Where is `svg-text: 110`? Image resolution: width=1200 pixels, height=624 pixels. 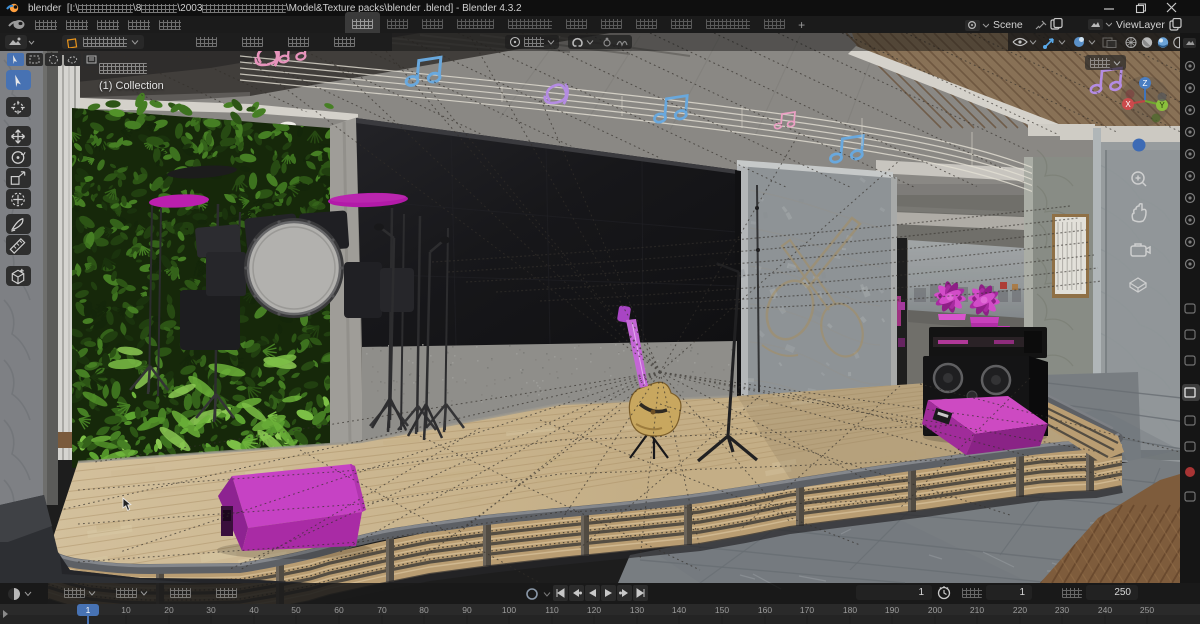
svg-text: 110 is located at coordinates (552, 610).